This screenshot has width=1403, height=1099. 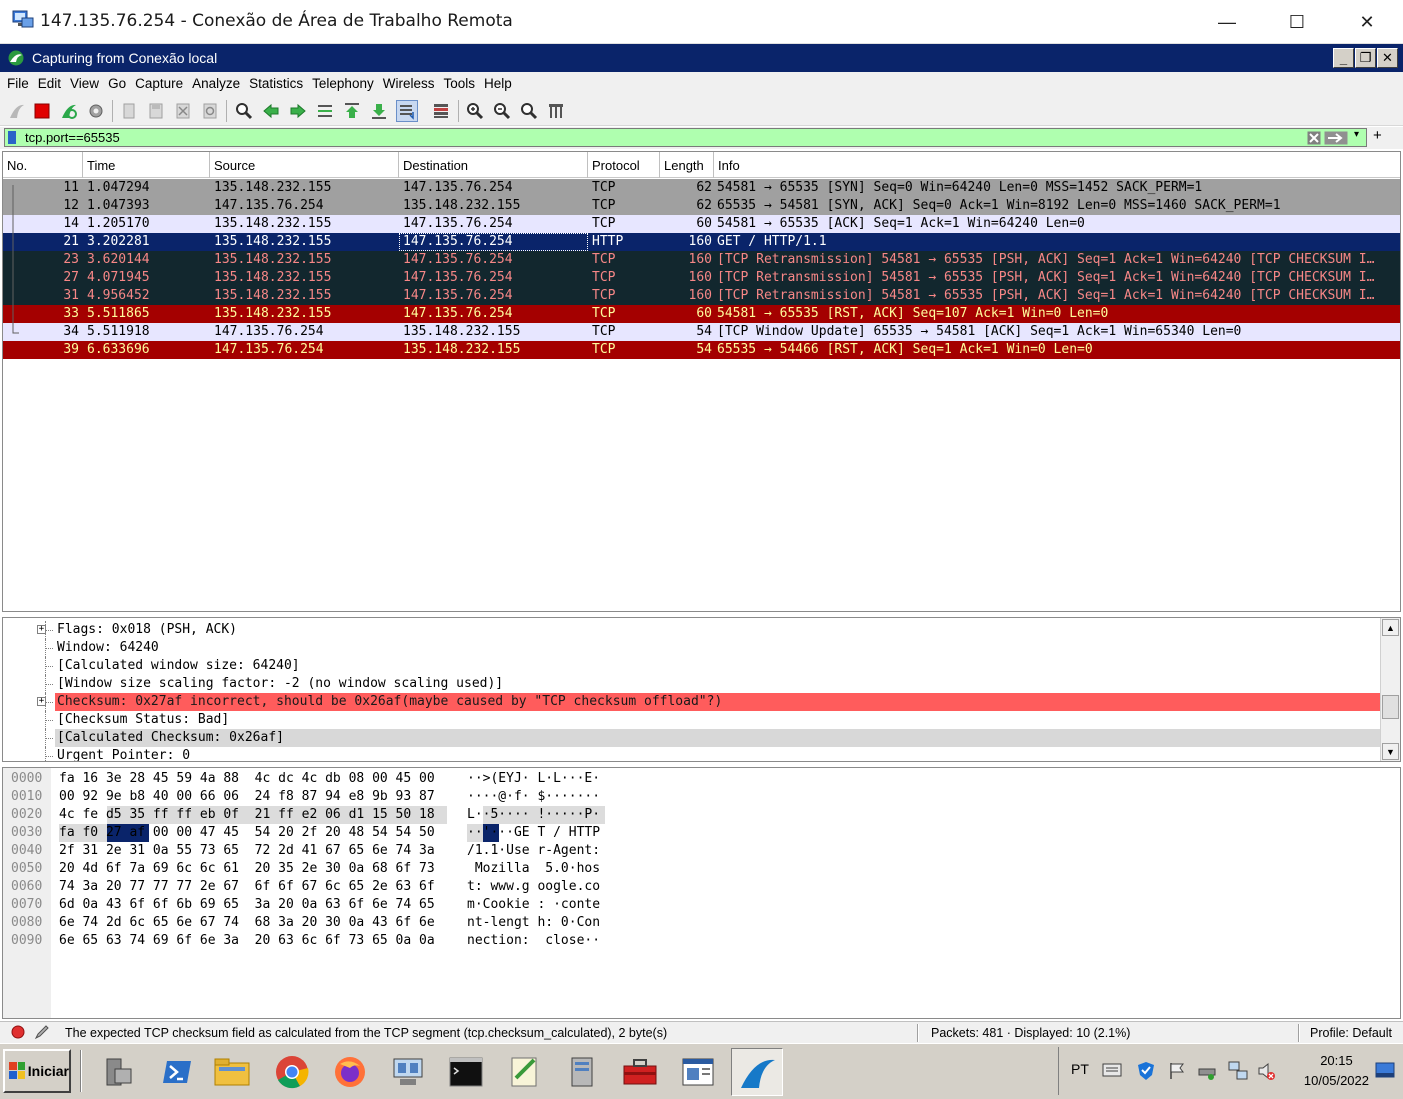 What do you see at coordinates (475, 111) in the screenshot?
I see `zoom-in-button` at bounding box center [475, 111].